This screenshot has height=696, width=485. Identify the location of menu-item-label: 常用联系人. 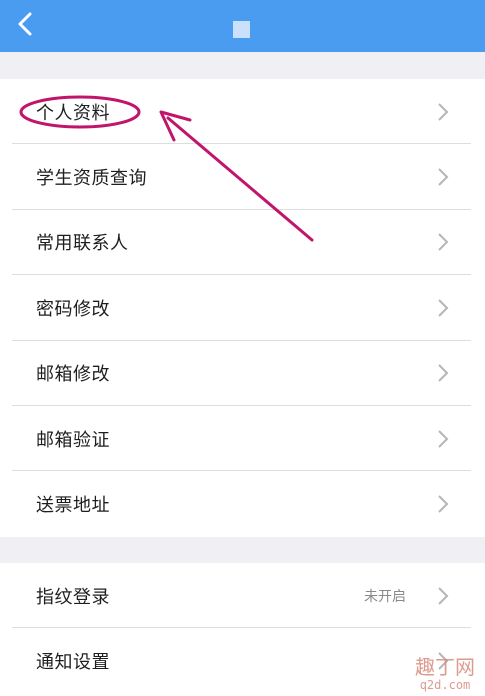
(82, 244).